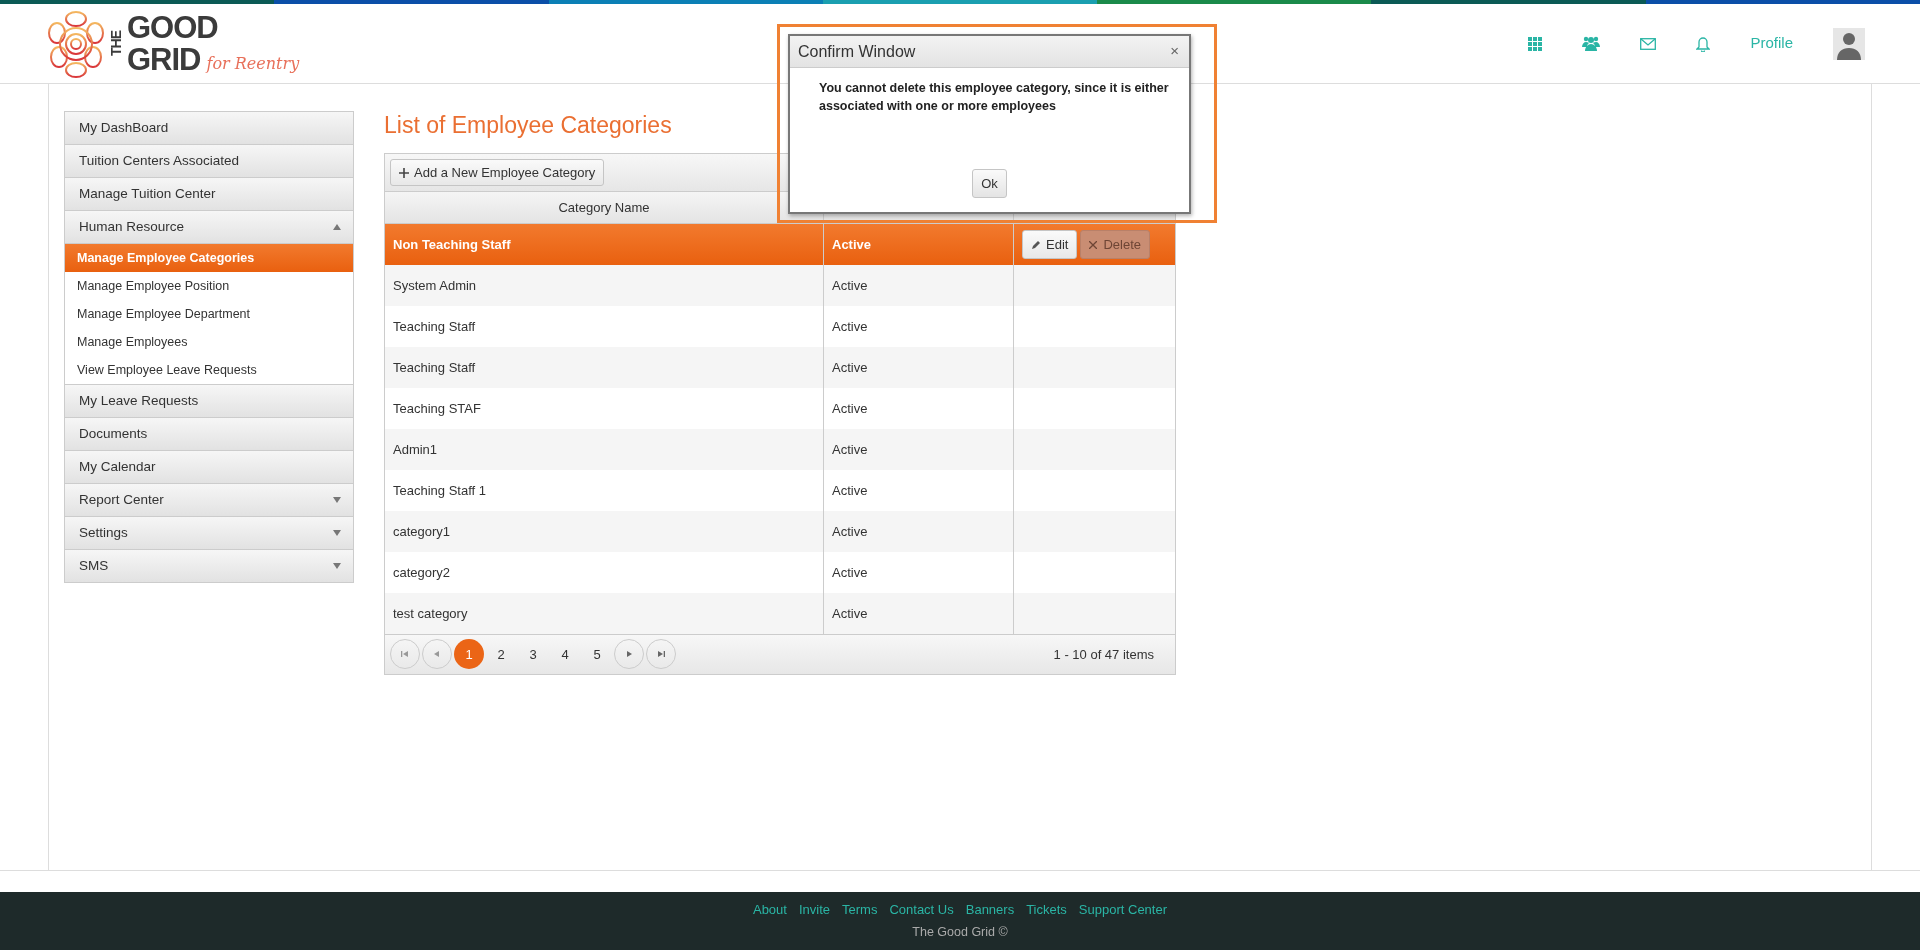 This screenshot has height=950, width=1920. I want to click on sidebar-item: My Leave Requests, so click(209, 401).